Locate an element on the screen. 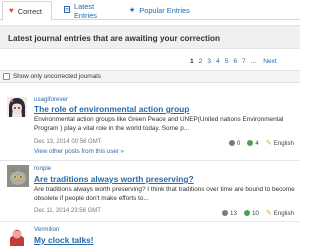  filter-bar: Show only uncorrected journals is located at coordinates (150, 76).